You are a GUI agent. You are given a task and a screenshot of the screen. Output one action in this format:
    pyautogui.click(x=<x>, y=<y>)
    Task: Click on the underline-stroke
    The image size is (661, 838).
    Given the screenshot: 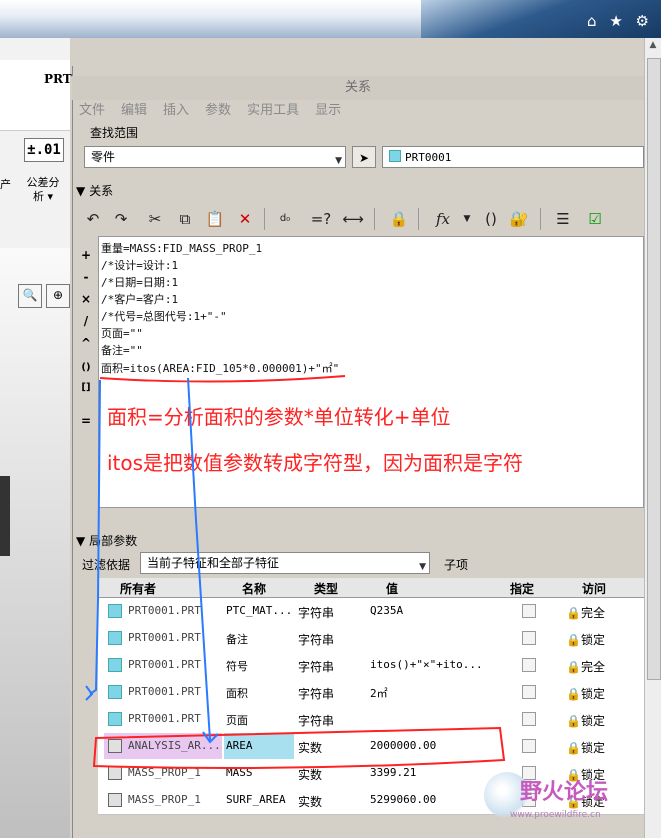 What is the action you would take?
    pyautogui.click(x=222, y=379)
    